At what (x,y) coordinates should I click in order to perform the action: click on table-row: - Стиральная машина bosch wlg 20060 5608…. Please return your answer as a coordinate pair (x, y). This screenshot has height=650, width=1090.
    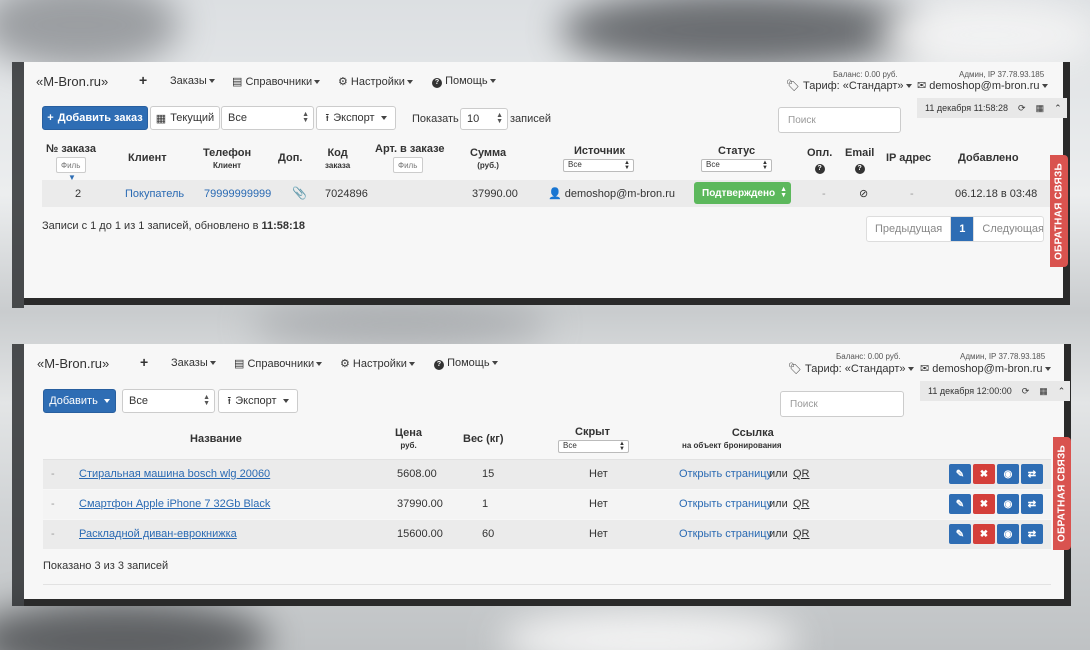
    Looking at the image, I should click on (547, 474).